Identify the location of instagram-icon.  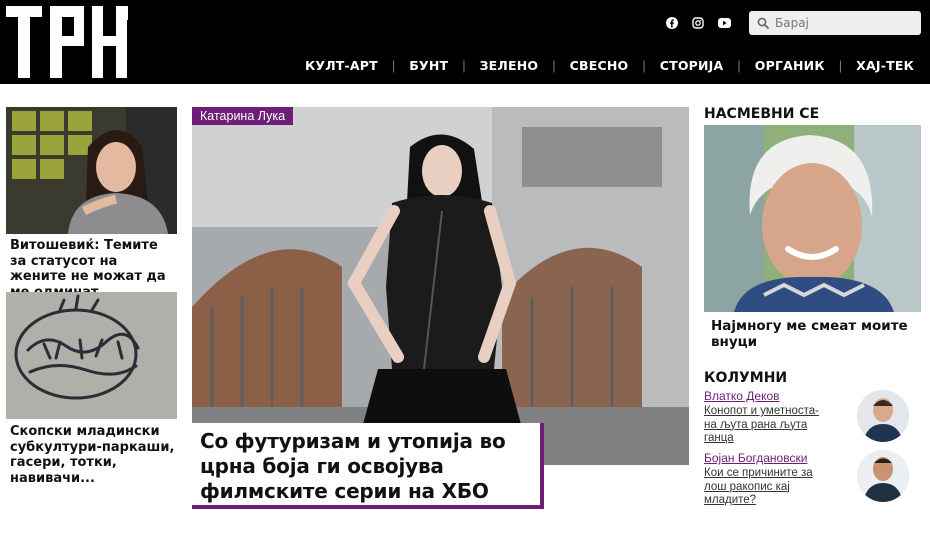
(698, 23).